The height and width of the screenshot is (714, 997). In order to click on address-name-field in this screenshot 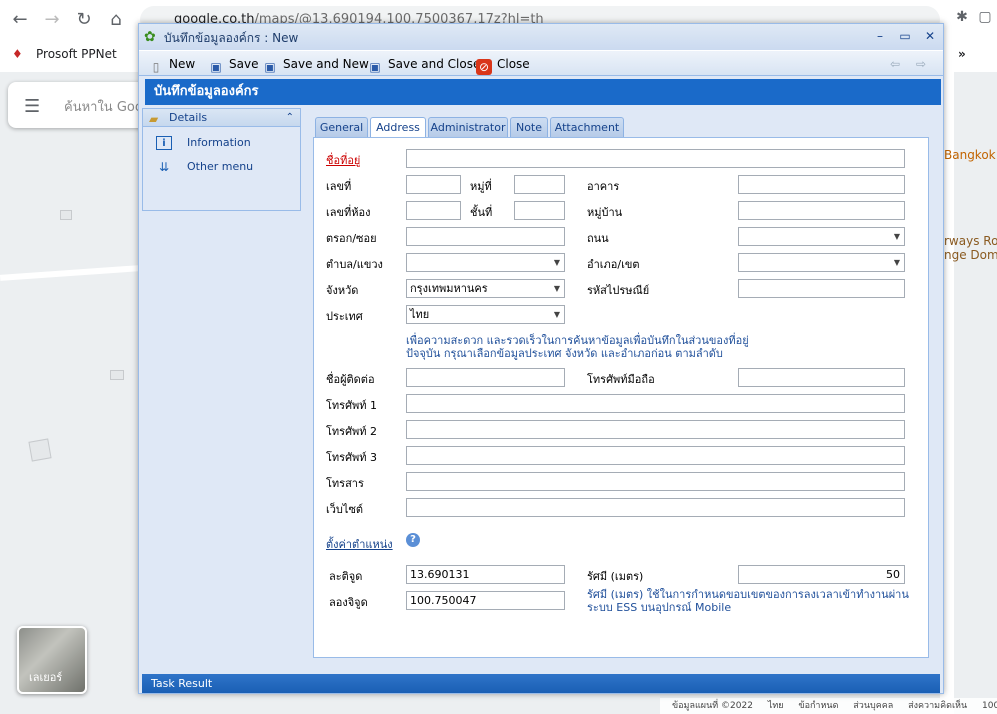, I will do `click(655, 158)`.